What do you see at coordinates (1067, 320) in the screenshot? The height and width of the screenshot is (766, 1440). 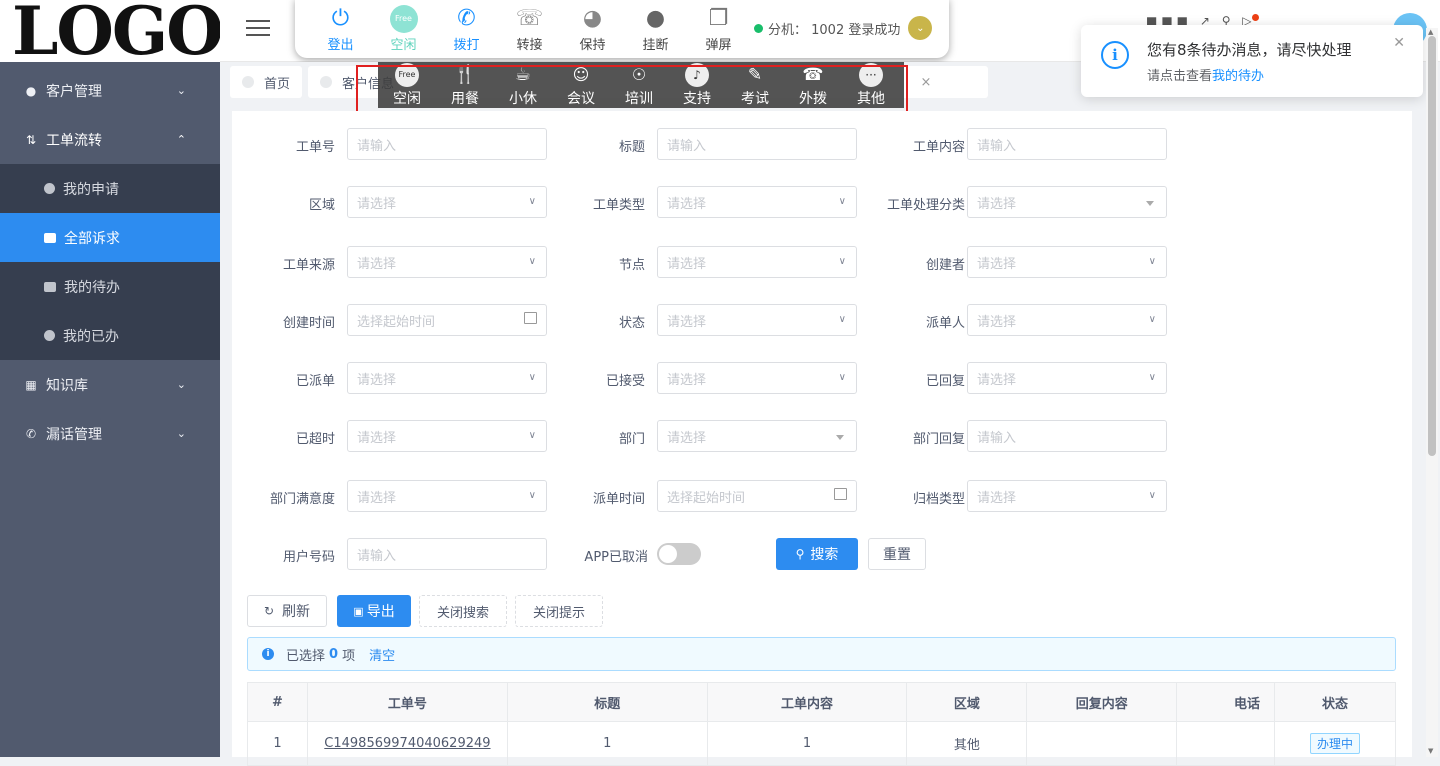 I see `dispatcher-select: 请选择 ∨` at bounding box center [1067, 320].